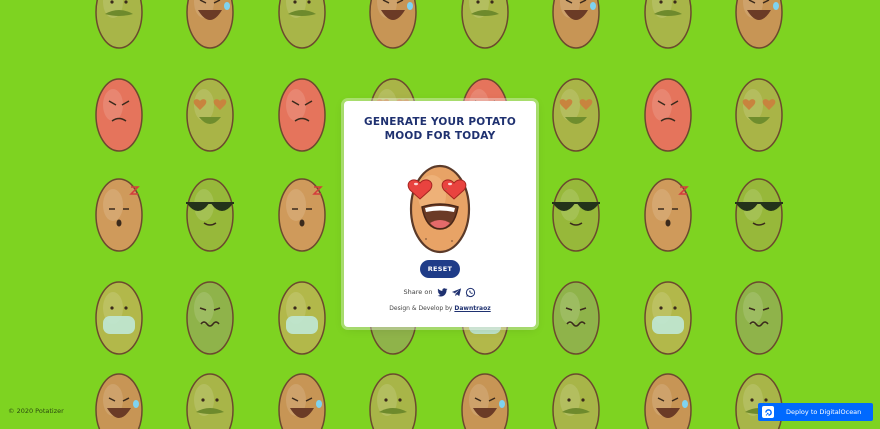  Describe the element at coordinates (470, 292) in the screenshot. I see `whatsapp-icon` at that location.